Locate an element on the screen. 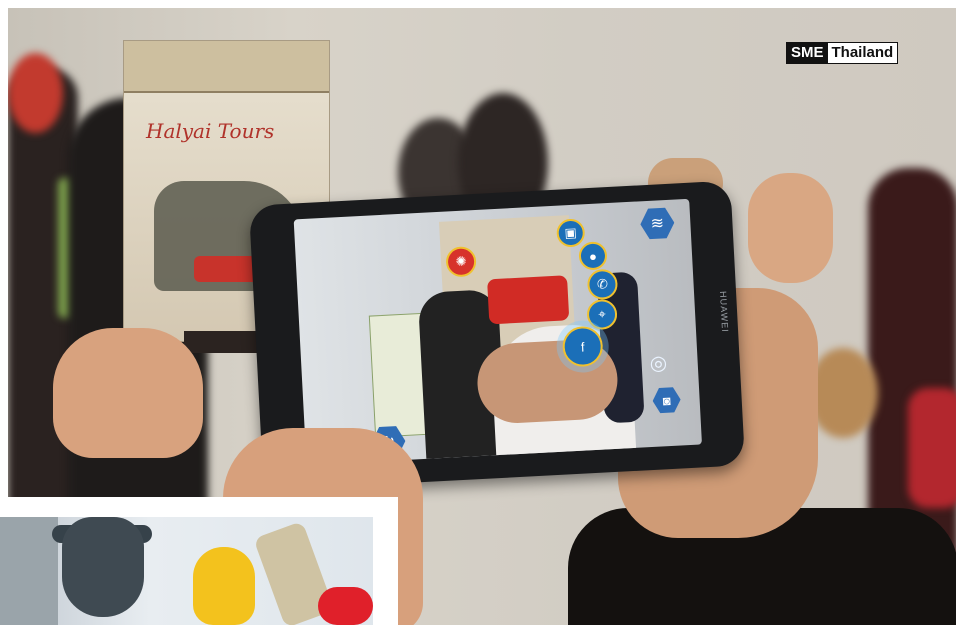 This screenshot has width=956, height=625. background-hand is located at coordinates (128, 393).